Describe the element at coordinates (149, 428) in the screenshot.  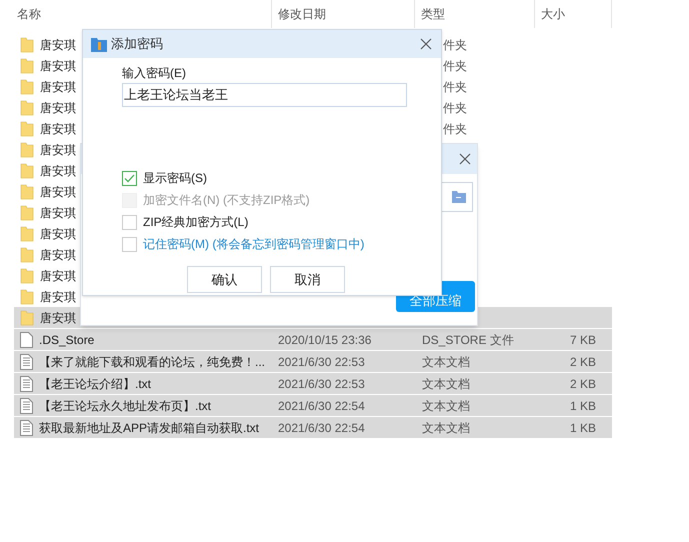
I see `file-name: 获取最新地址及APP请发邮箱自动获取.txt` at that location.